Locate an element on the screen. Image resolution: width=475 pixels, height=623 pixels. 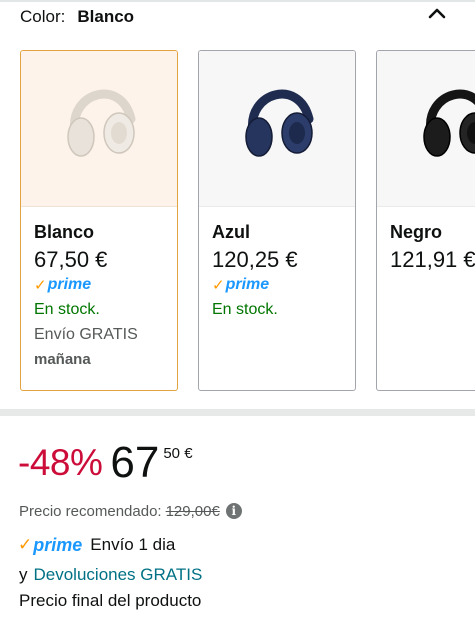
list-price-row: Precio recomendado: 129,00€ i is located at coordinates (130, 511).